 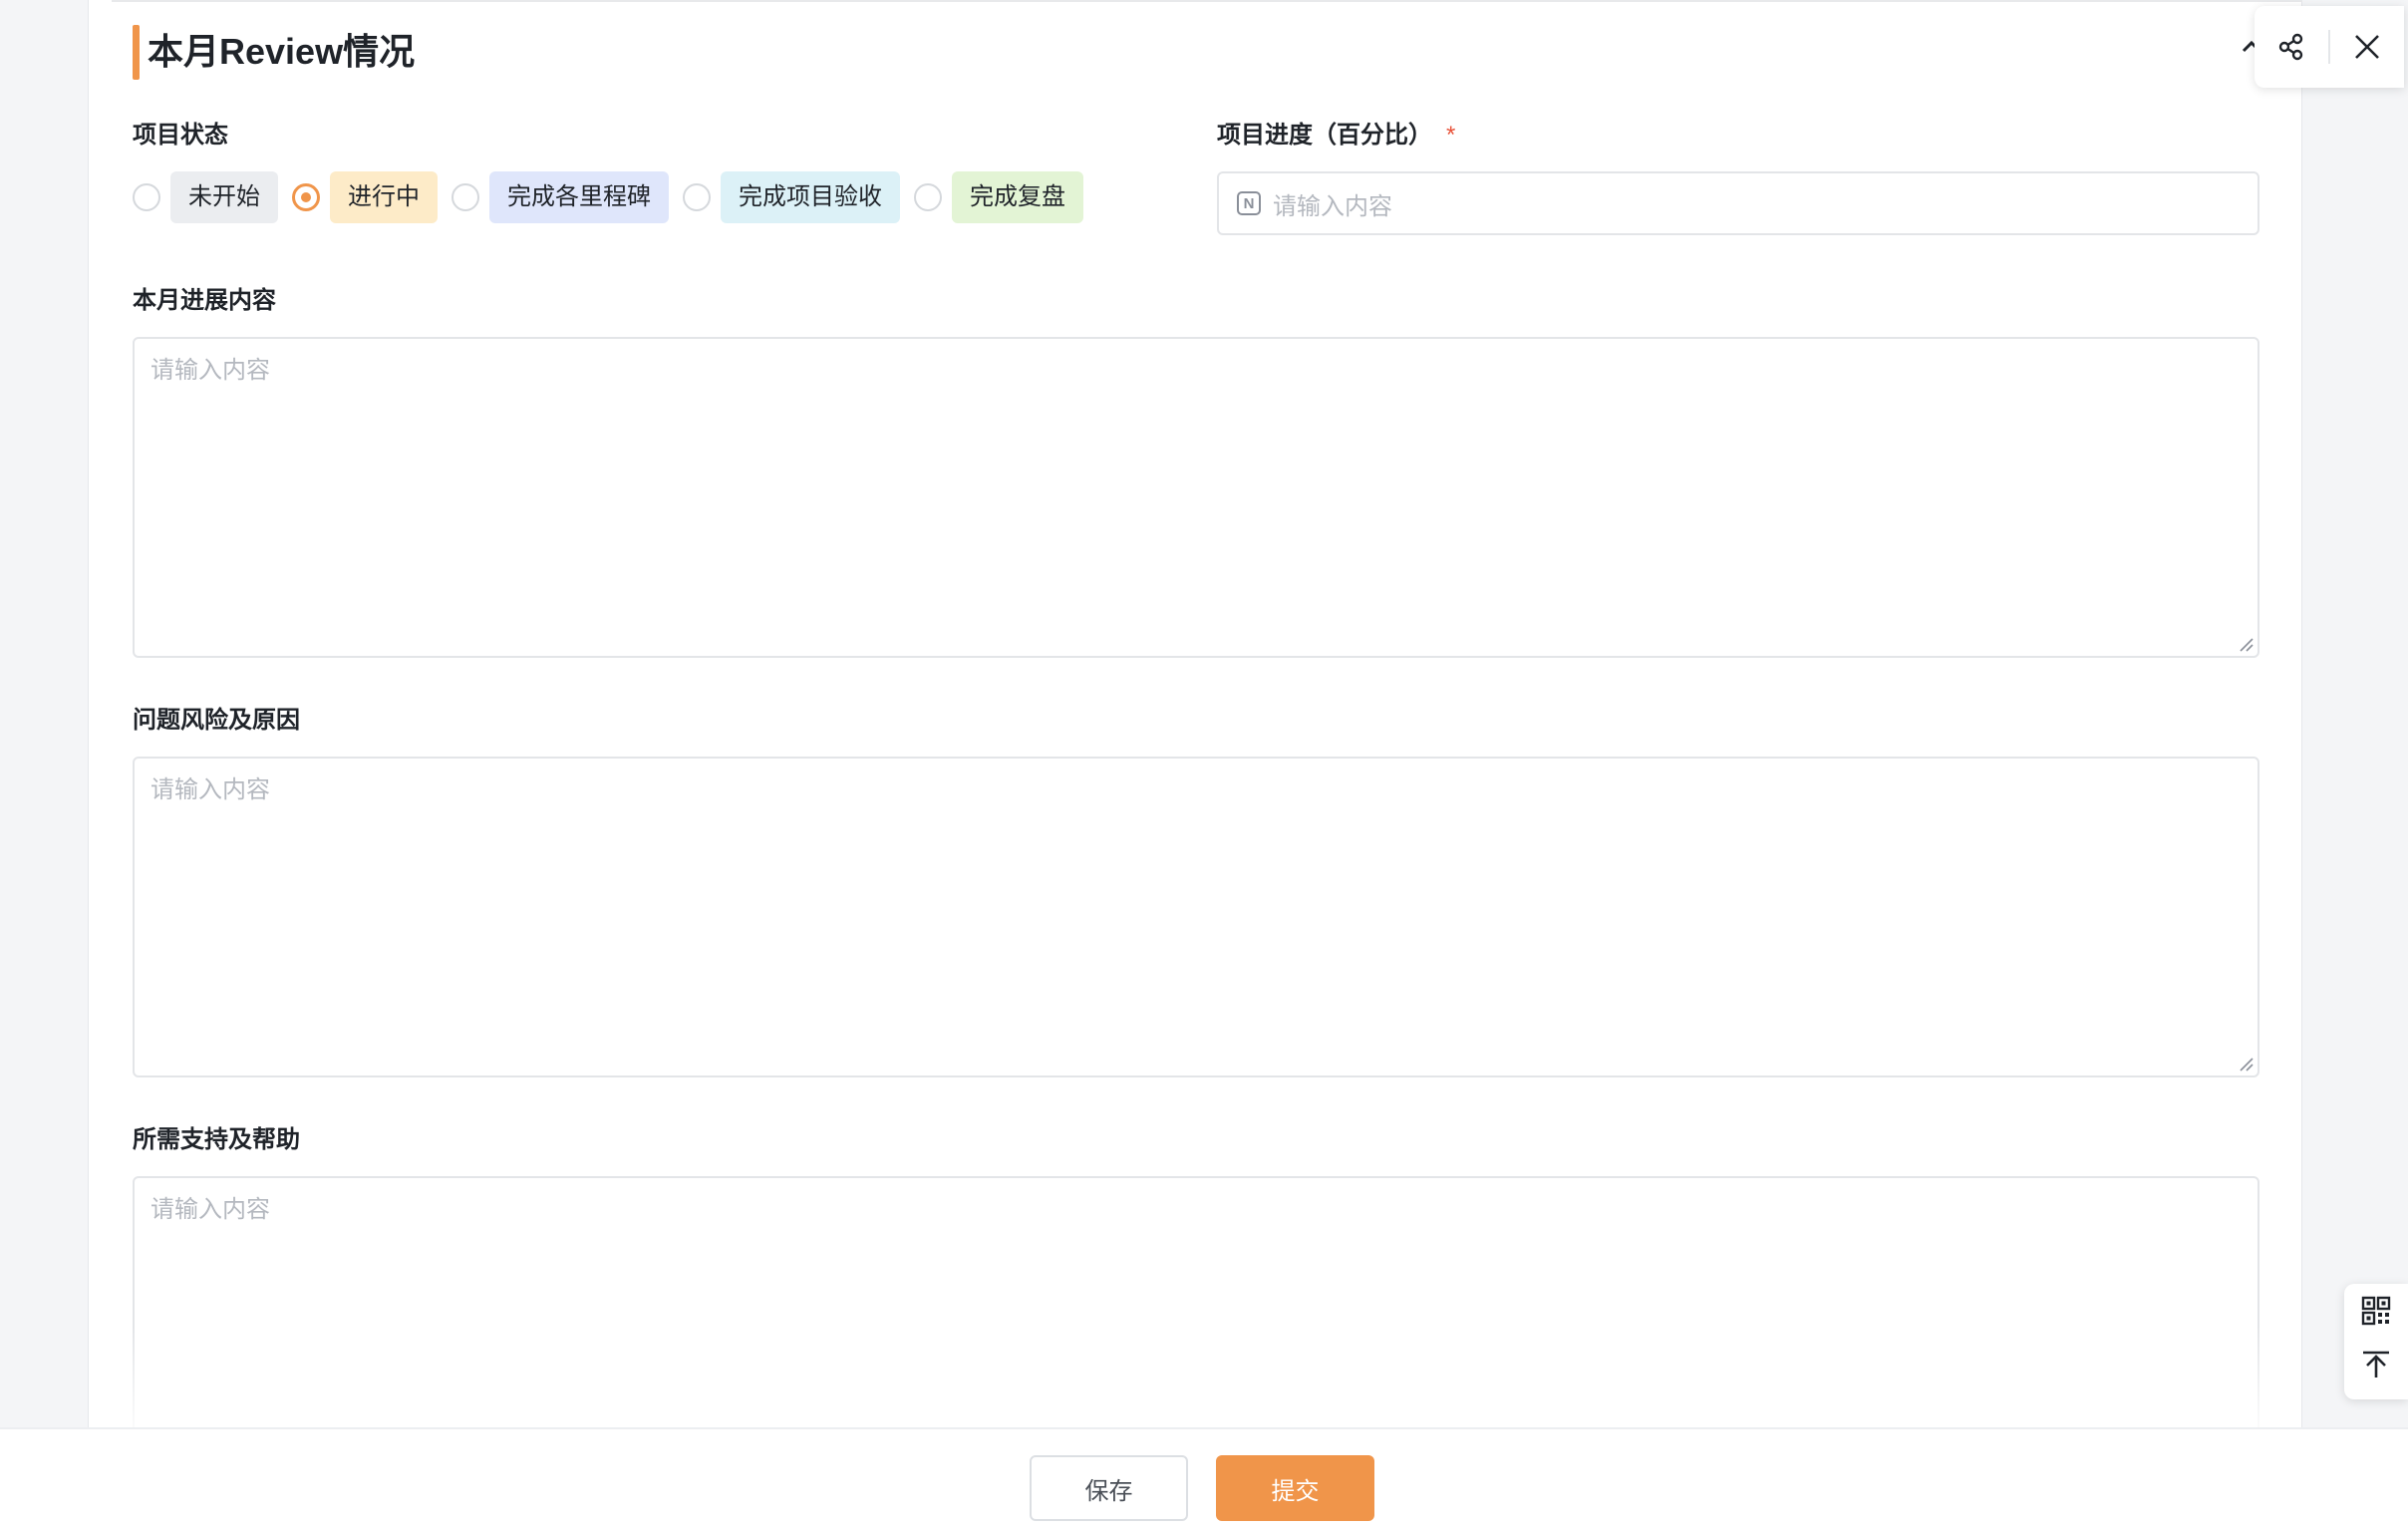 I want to click on radio-button-checked, so click(x=306, y=197).